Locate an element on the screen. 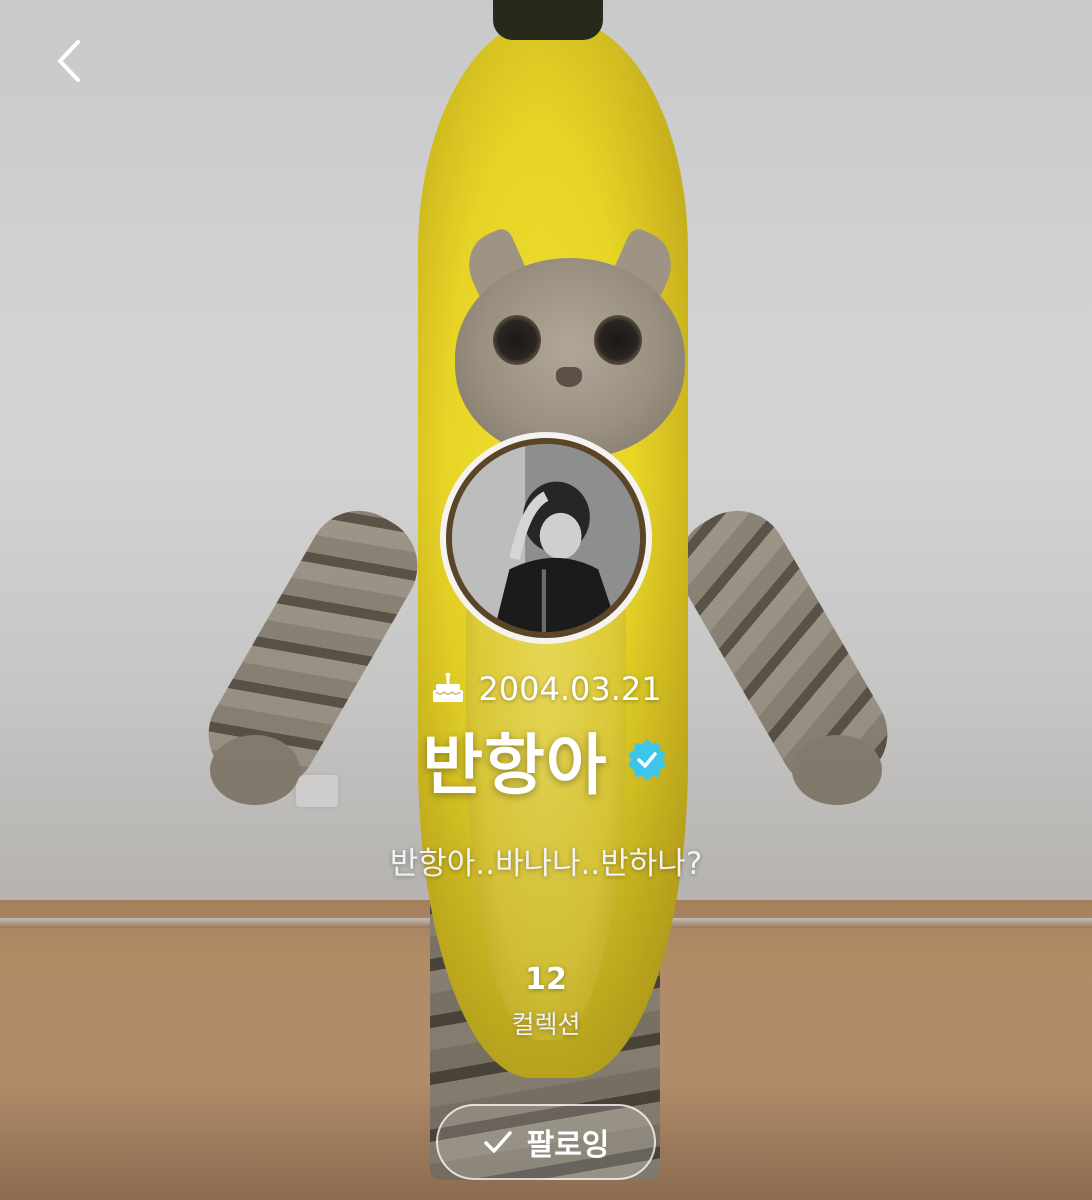 The image size is (1092, 1200). birthday-row: 2004.03.21 is located at coordinates (546, 689).